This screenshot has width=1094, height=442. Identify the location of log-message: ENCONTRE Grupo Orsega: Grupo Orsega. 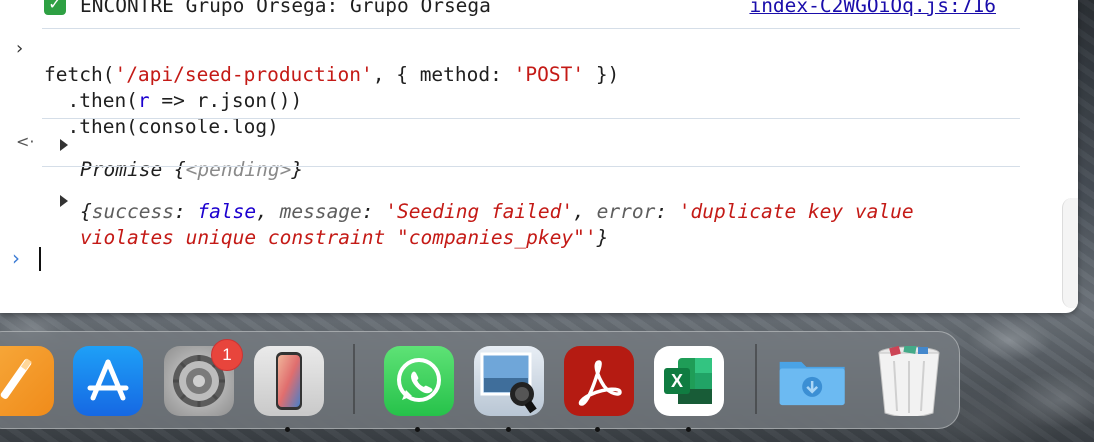
(285, 8).